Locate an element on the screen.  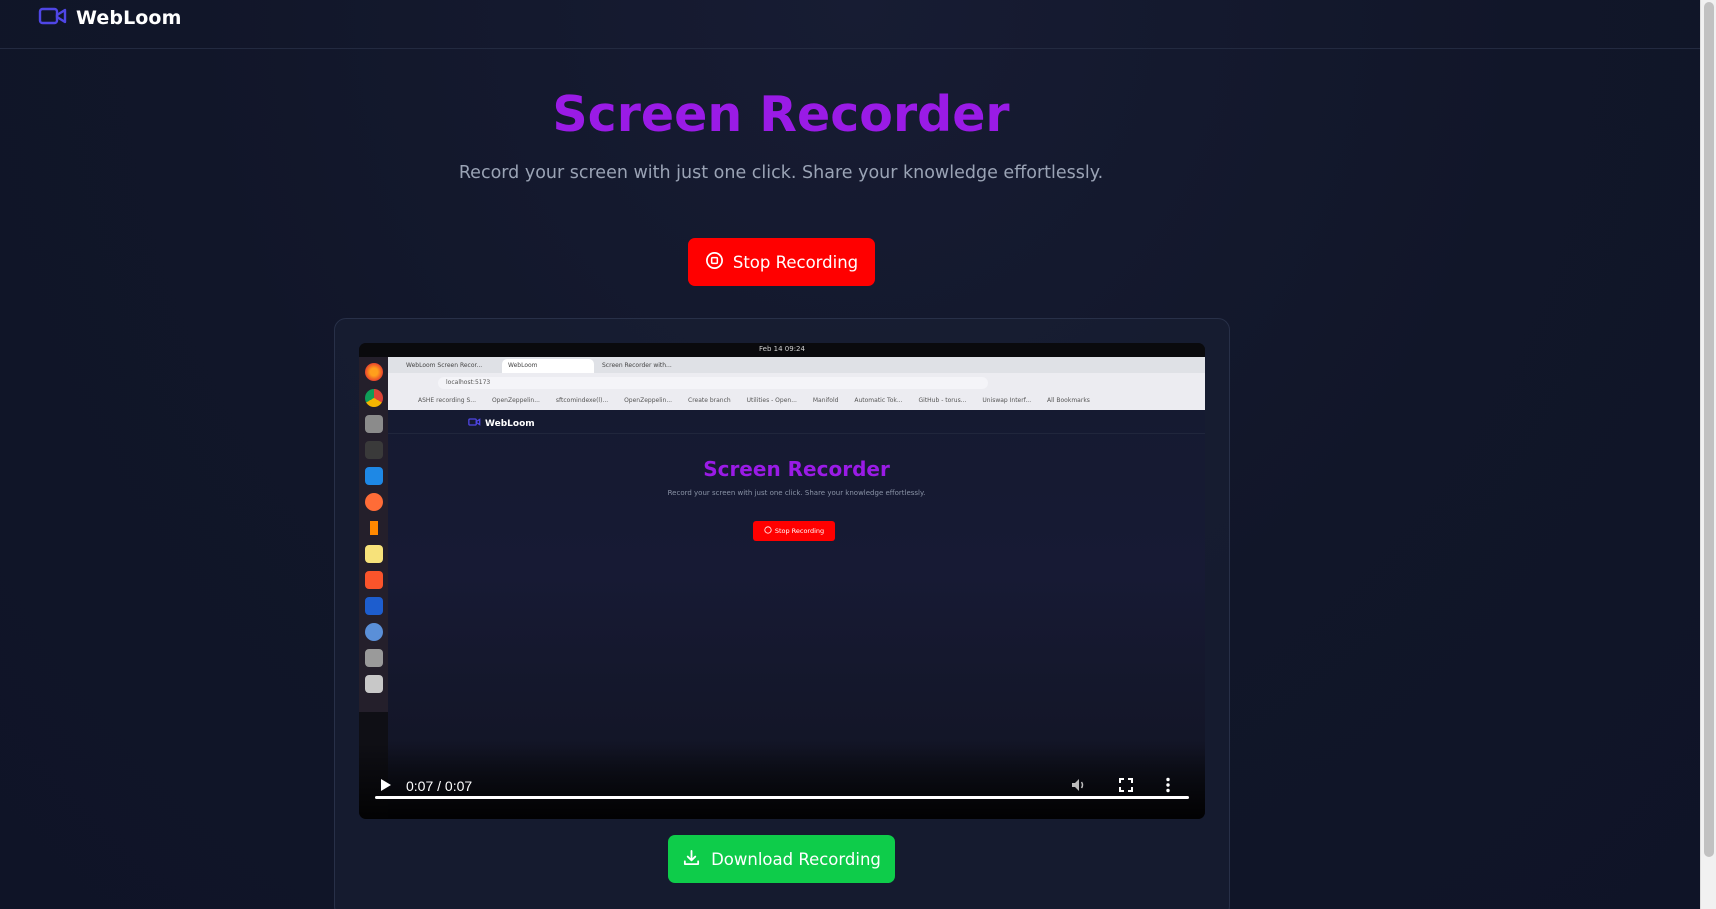
bookmark-item: Manifold is located at coordinates (825, 400).